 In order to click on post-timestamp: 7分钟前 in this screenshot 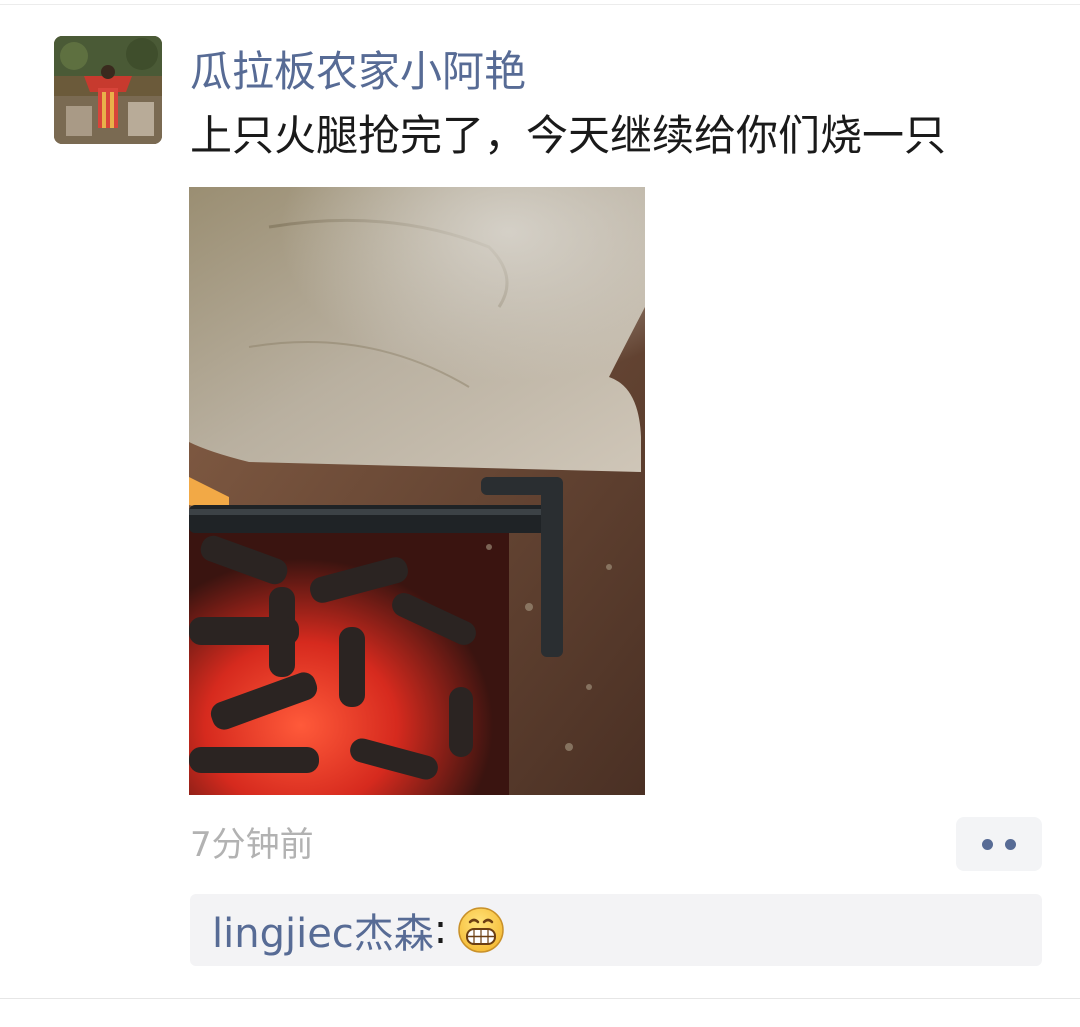, I will do `click(252, 845)`.